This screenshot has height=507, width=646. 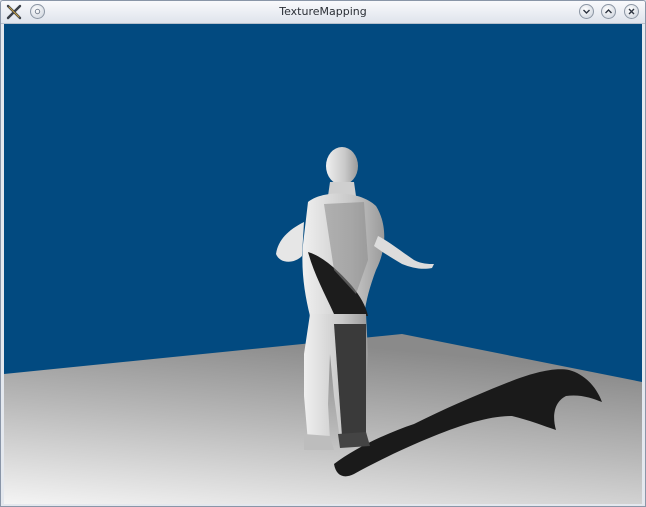 I want to click on chevron-down-icon, so click(x=586, y=11).